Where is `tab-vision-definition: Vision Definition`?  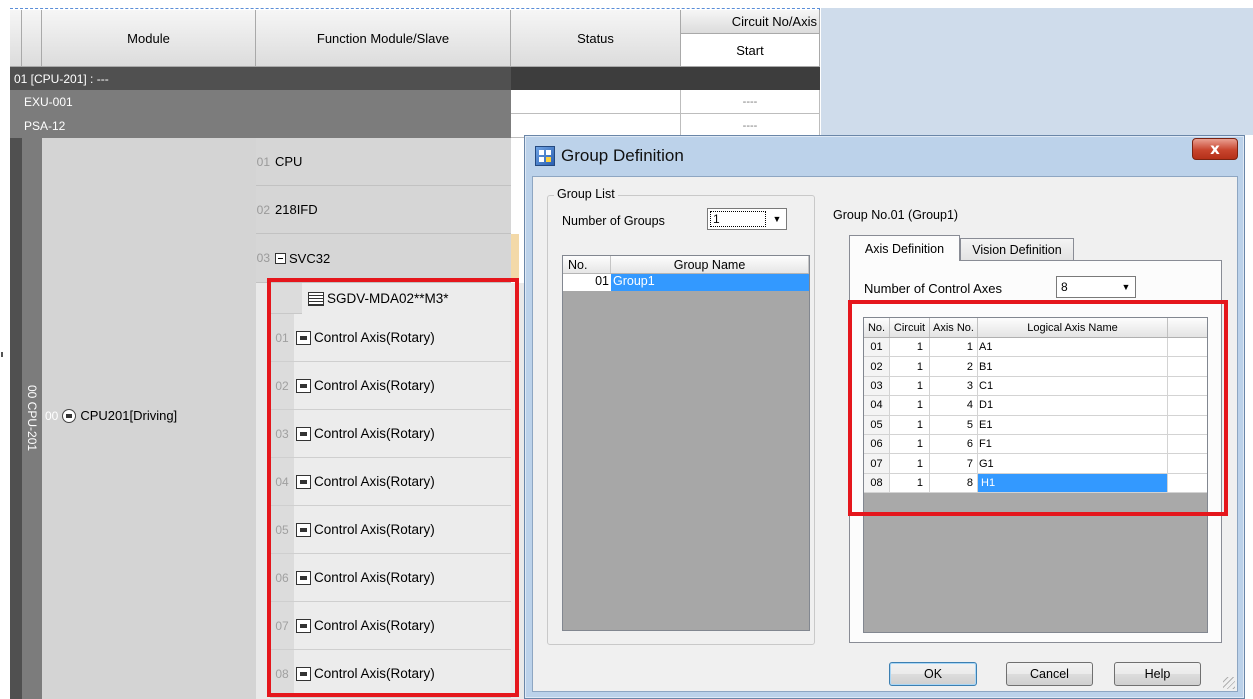
tab-vision-definition: Vision Definition is located at coordinates (1017, 249).